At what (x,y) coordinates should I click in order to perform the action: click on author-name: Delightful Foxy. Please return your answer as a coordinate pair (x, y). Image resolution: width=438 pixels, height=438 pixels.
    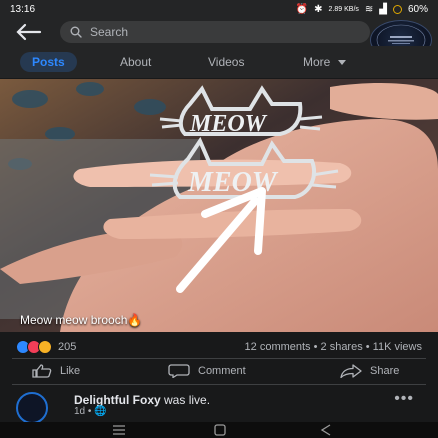
    Looking at the image, I should click on (117, 400).